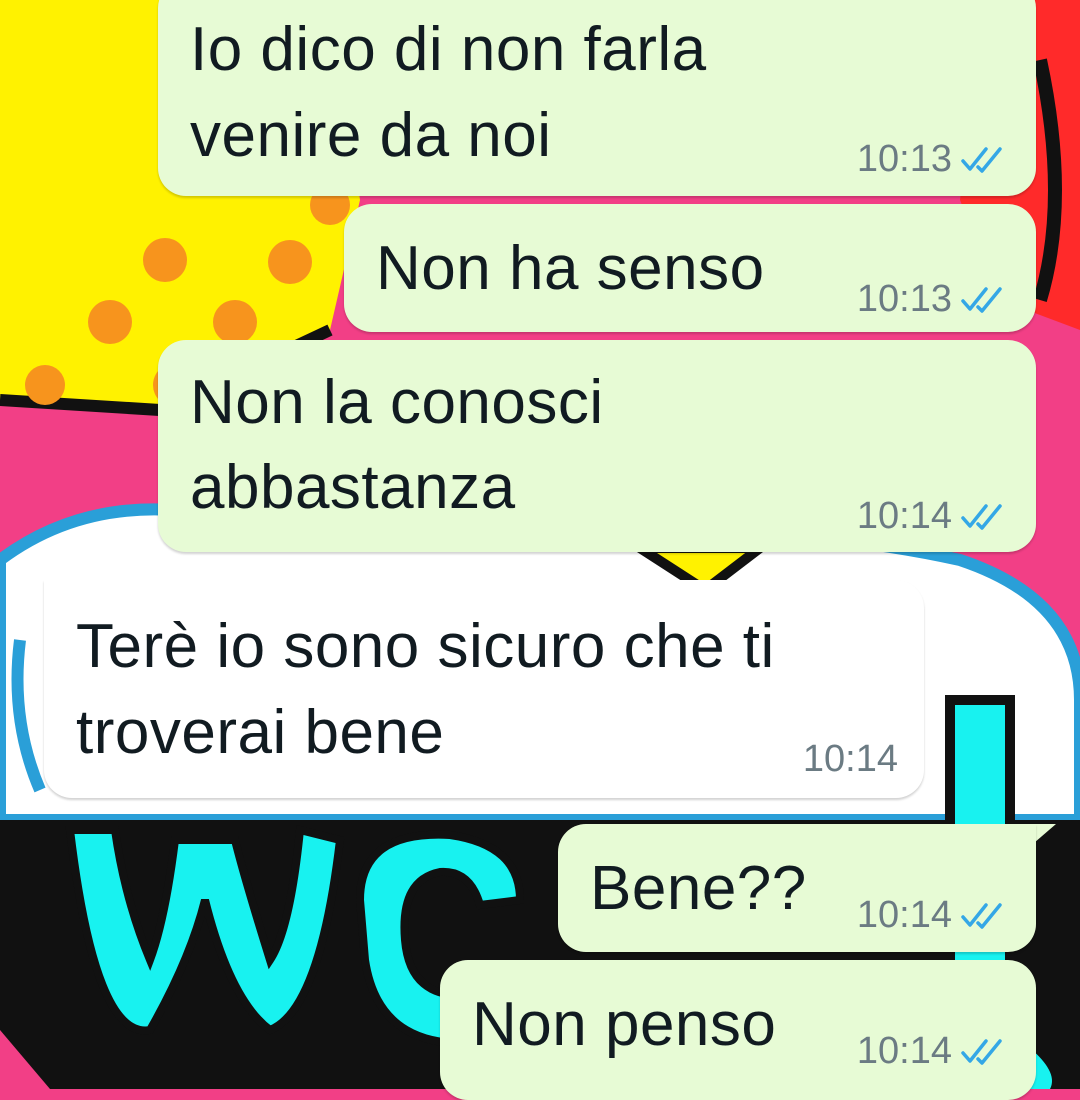 This screenshot has height=1100, width=1080. What do you see at coordinates (353, 487) in the screenshot?
I see `message-text-line: abbastanza` at bounding box center [353, 487].